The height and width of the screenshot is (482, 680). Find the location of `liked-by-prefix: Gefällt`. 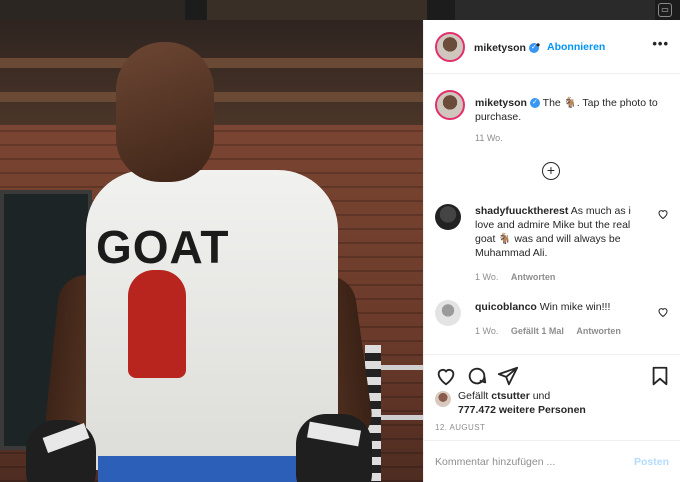

liked-by-prefix: Gefällt is located at coordinates (475, 396).